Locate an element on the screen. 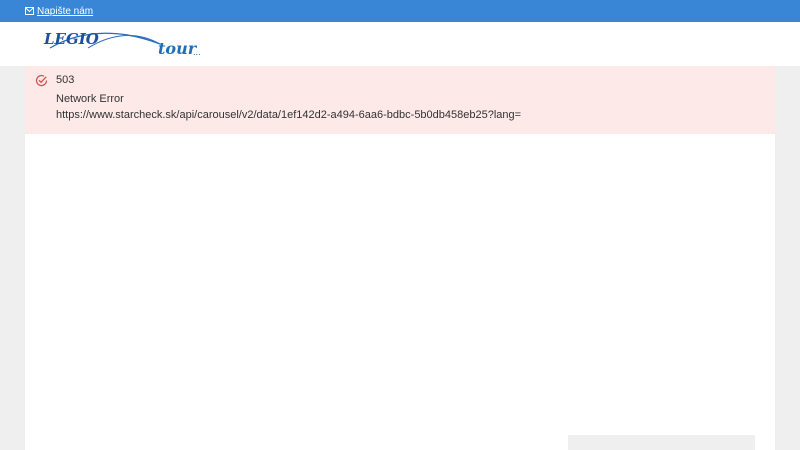 The width and height of the screenshot is (800, 450). top-bar: Napište nám is located at coordinates (400, 11).